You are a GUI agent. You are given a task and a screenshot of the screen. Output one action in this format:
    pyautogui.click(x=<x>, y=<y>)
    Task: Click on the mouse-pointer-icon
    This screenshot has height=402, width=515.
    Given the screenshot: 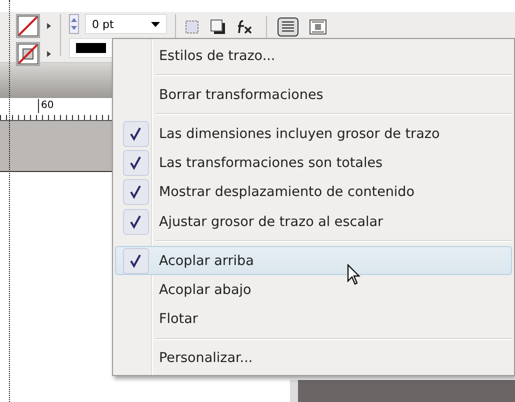 What is the action you would take?
    pyautogui.click(x=354, y=275)
    